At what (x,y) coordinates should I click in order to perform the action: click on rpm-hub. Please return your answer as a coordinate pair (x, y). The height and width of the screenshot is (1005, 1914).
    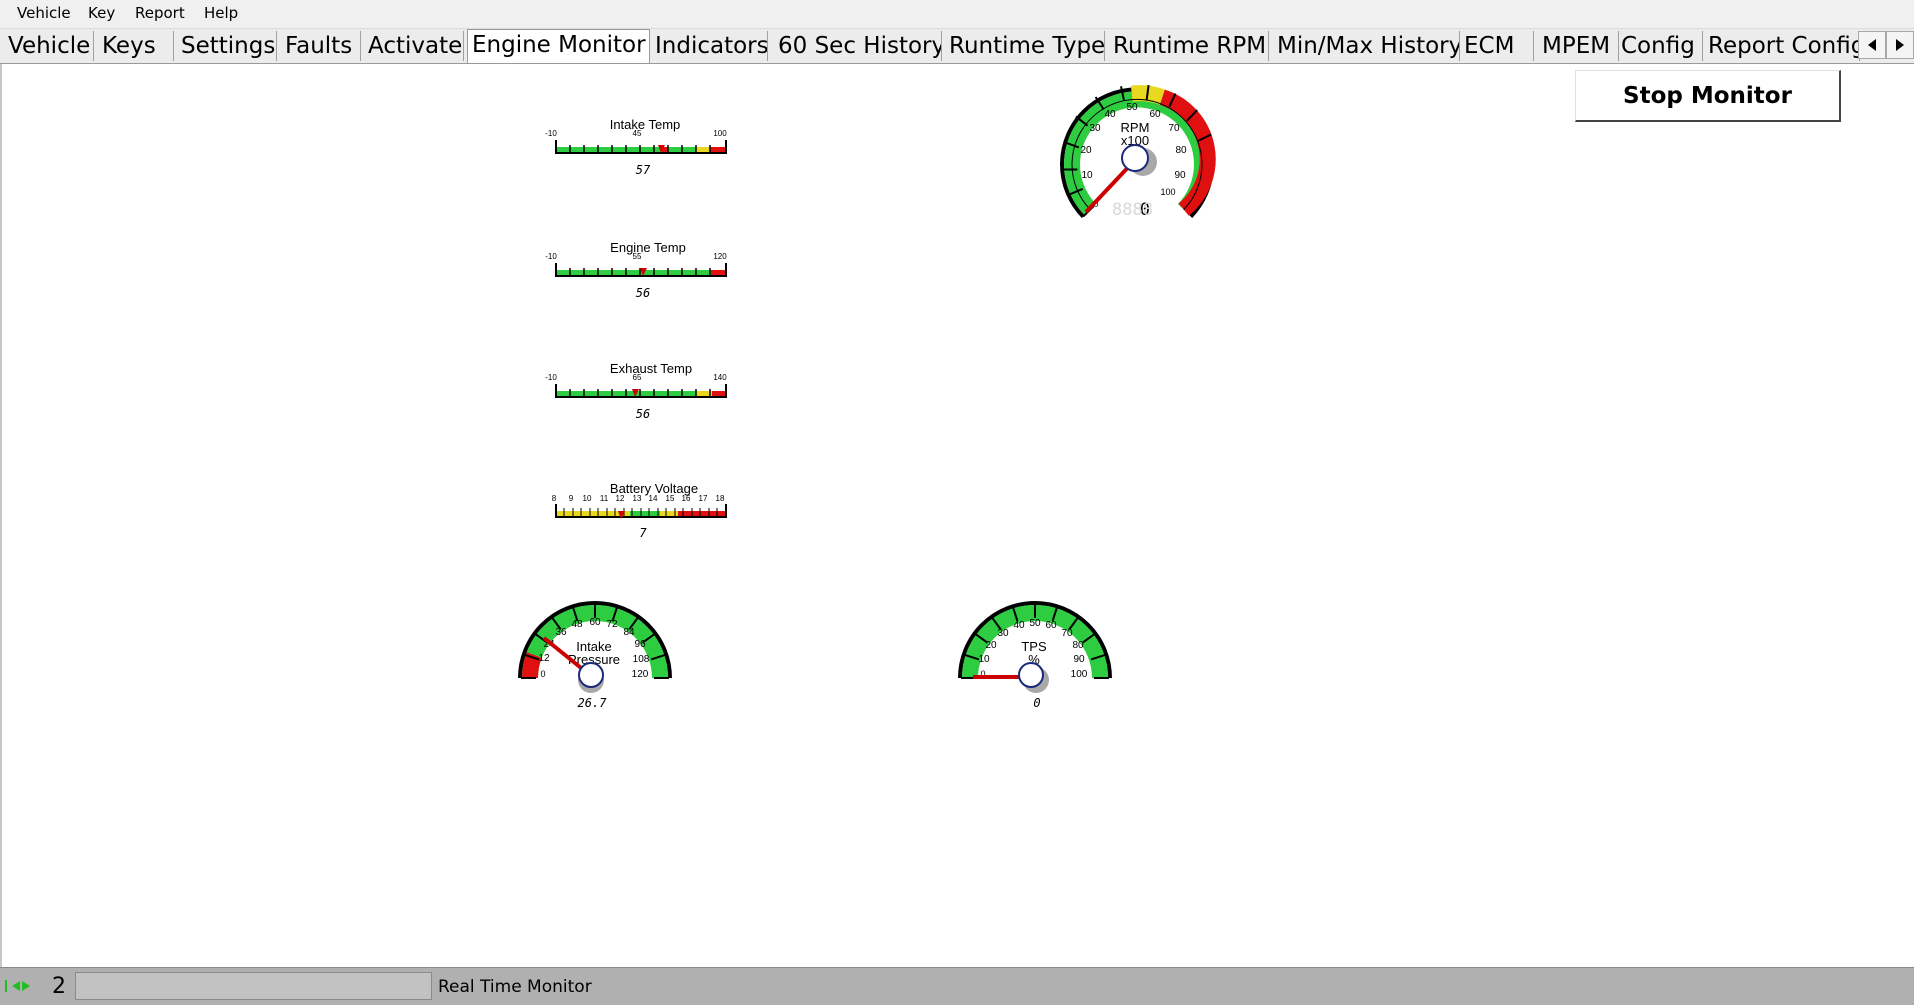
    Looking at the image, I should click on (1135, 158).